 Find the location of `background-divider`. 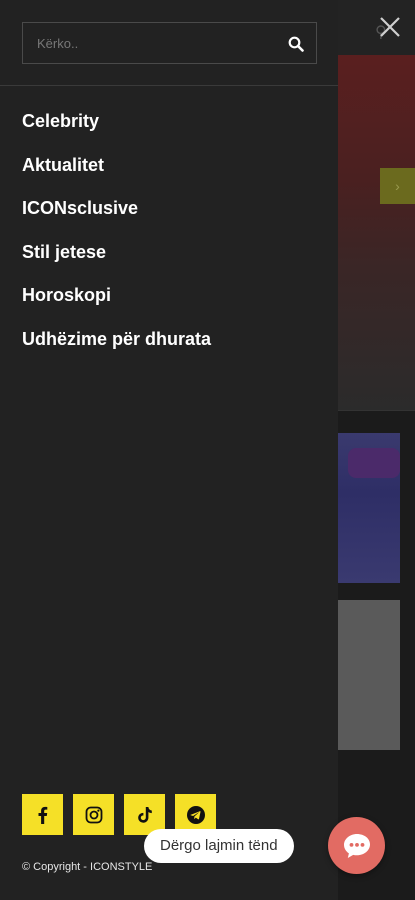

background-divider is located at coordinates (376, 410).